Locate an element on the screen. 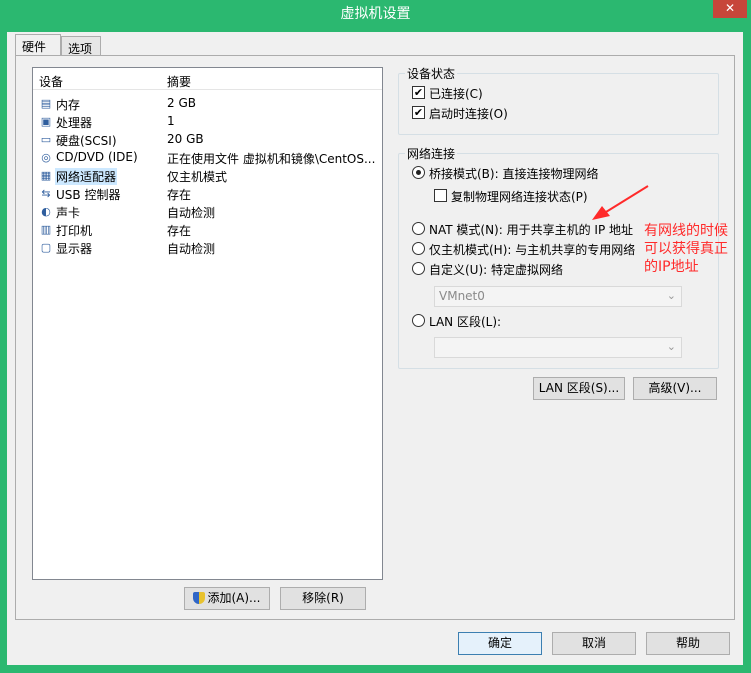  annotation-line: 可以获得真正 is located at coordinates (686, 249).